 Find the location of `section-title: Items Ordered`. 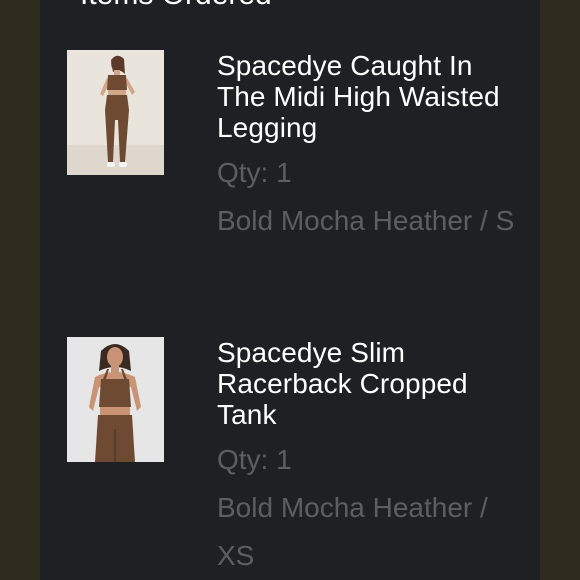

section-title: Items Ordered is located at coordinates (176, 6).